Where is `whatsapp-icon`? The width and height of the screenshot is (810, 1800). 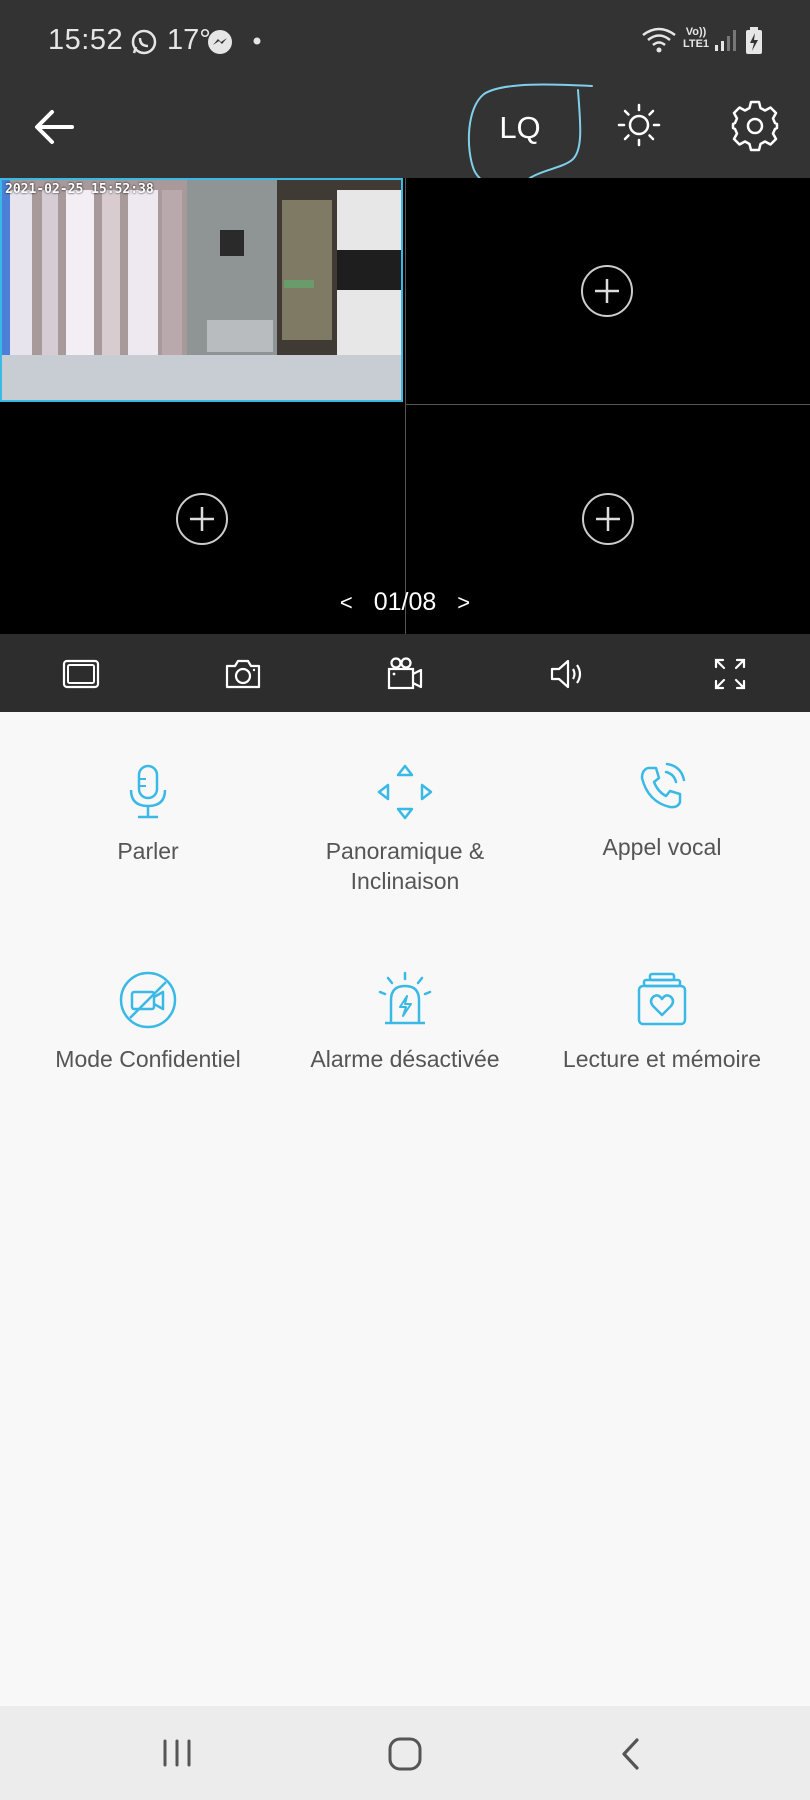
whatsapp-icon is located at coordinates (144, 42).